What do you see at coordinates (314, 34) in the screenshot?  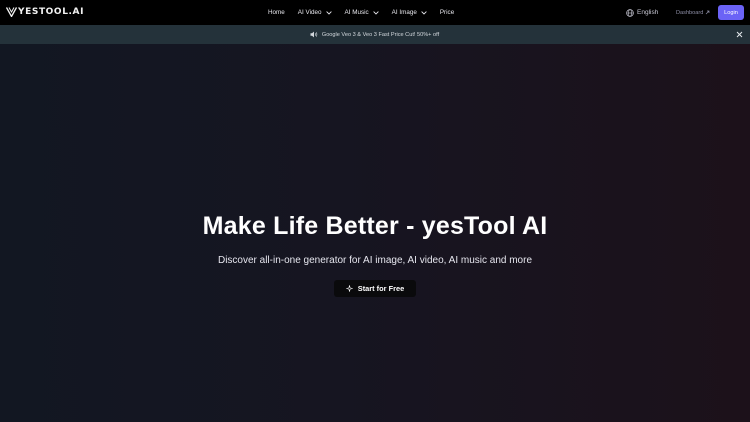 I see `speaker-icon` at bounding box center [314, 34].